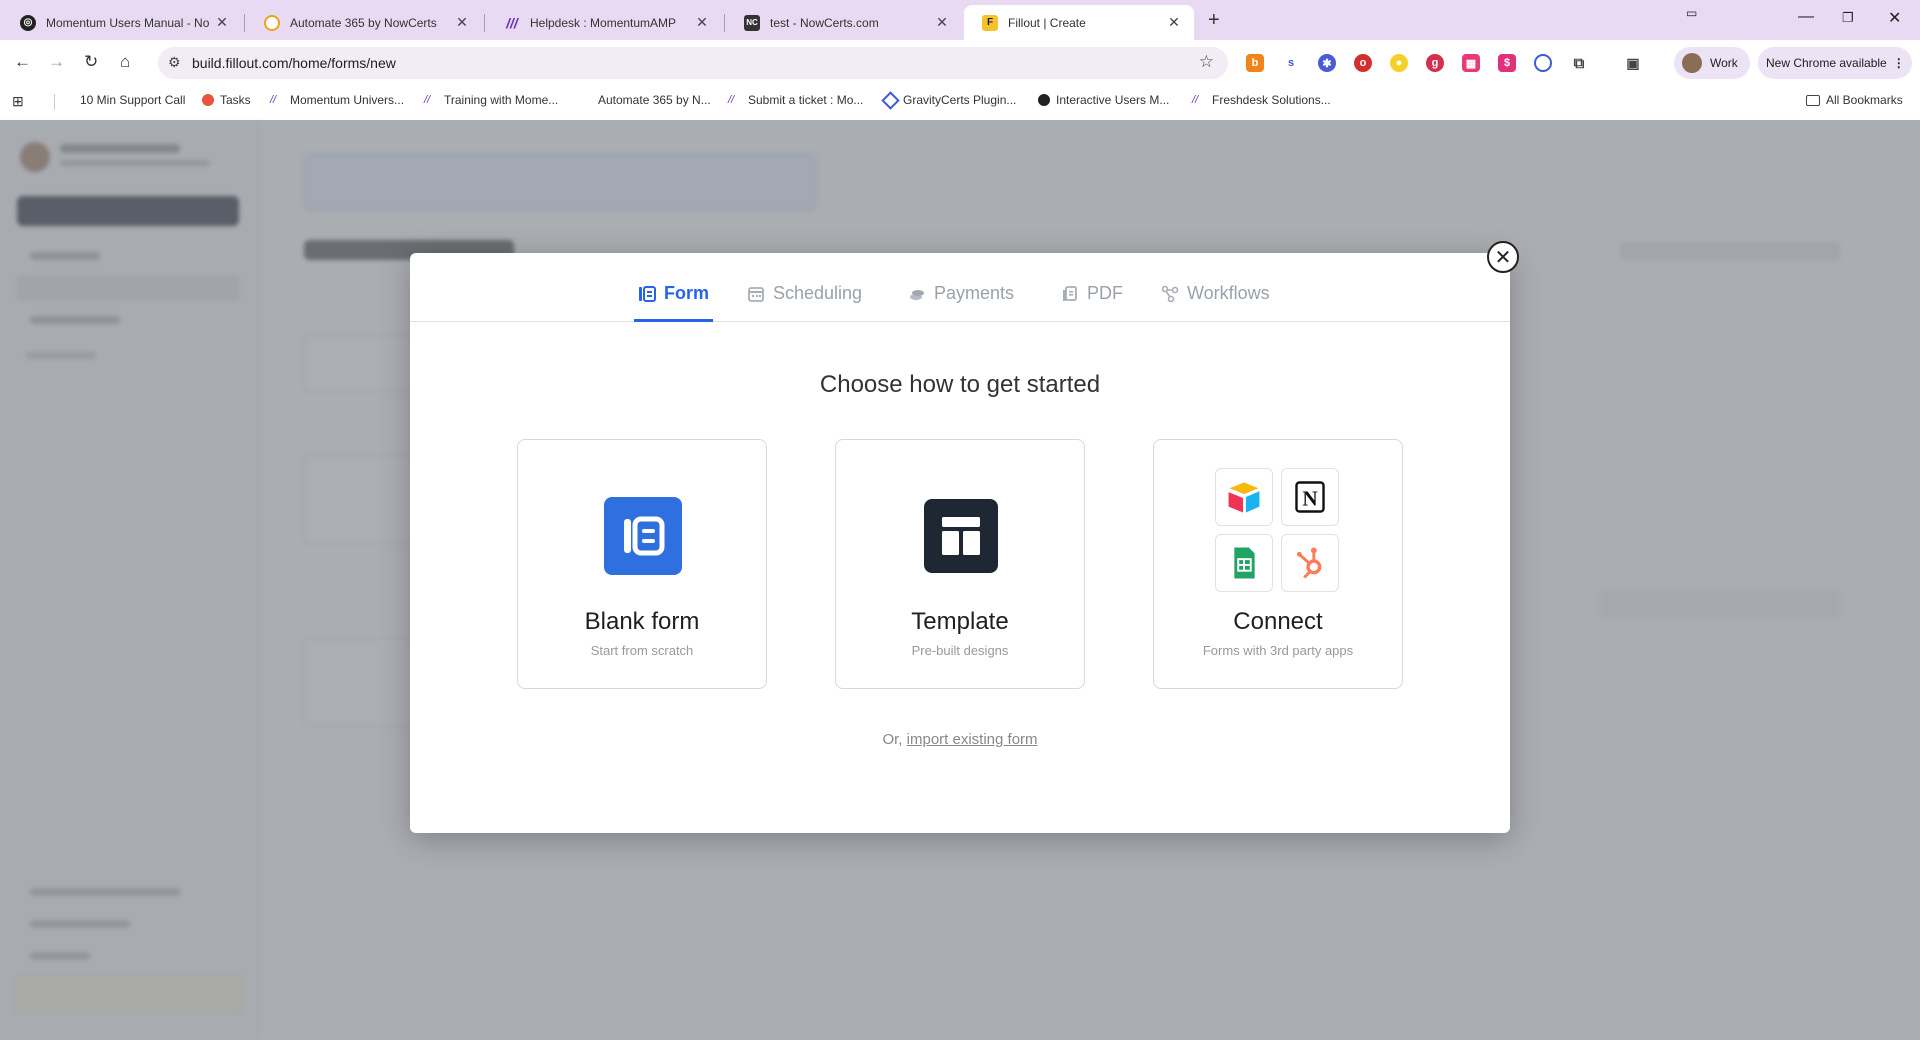 This screenshot has width=1920, height=1040. What do you see at coordinates (890, 100) in the screenshot?
I see `gravitycerts-icon` at bounding box center [890, 100].